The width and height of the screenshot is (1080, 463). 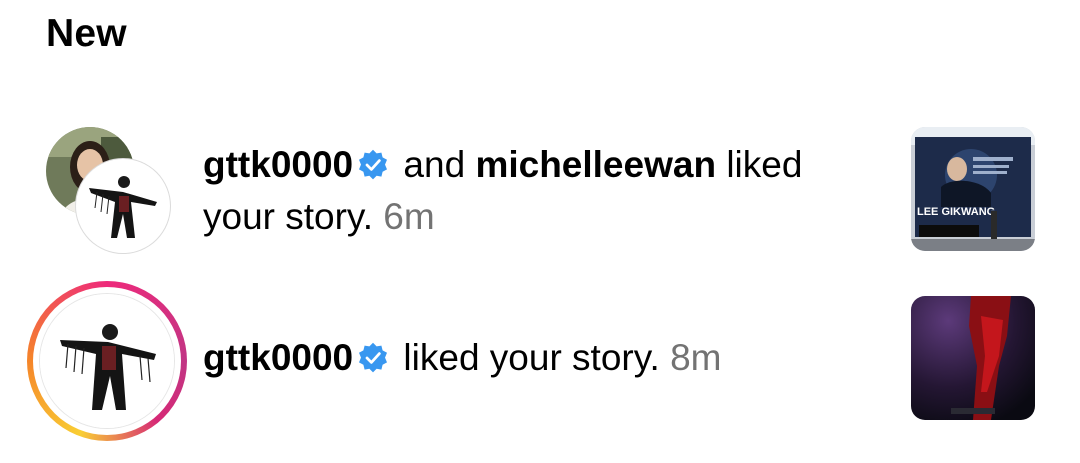 I want to click on connector-text: and, so click(x=434, y=164).